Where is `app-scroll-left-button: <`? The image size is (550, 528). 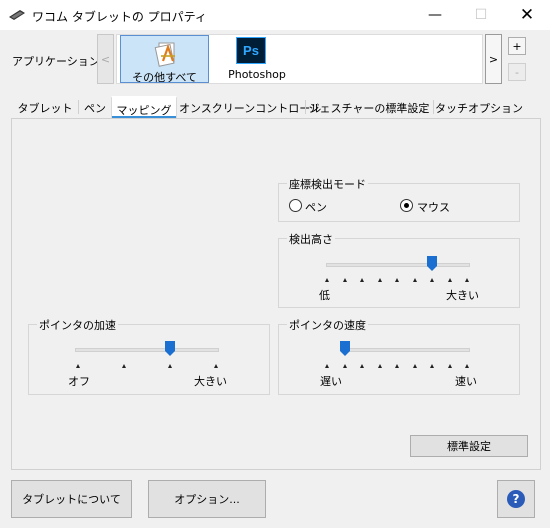 app-scroll-left-button: < is located at coordinates (105, 59).